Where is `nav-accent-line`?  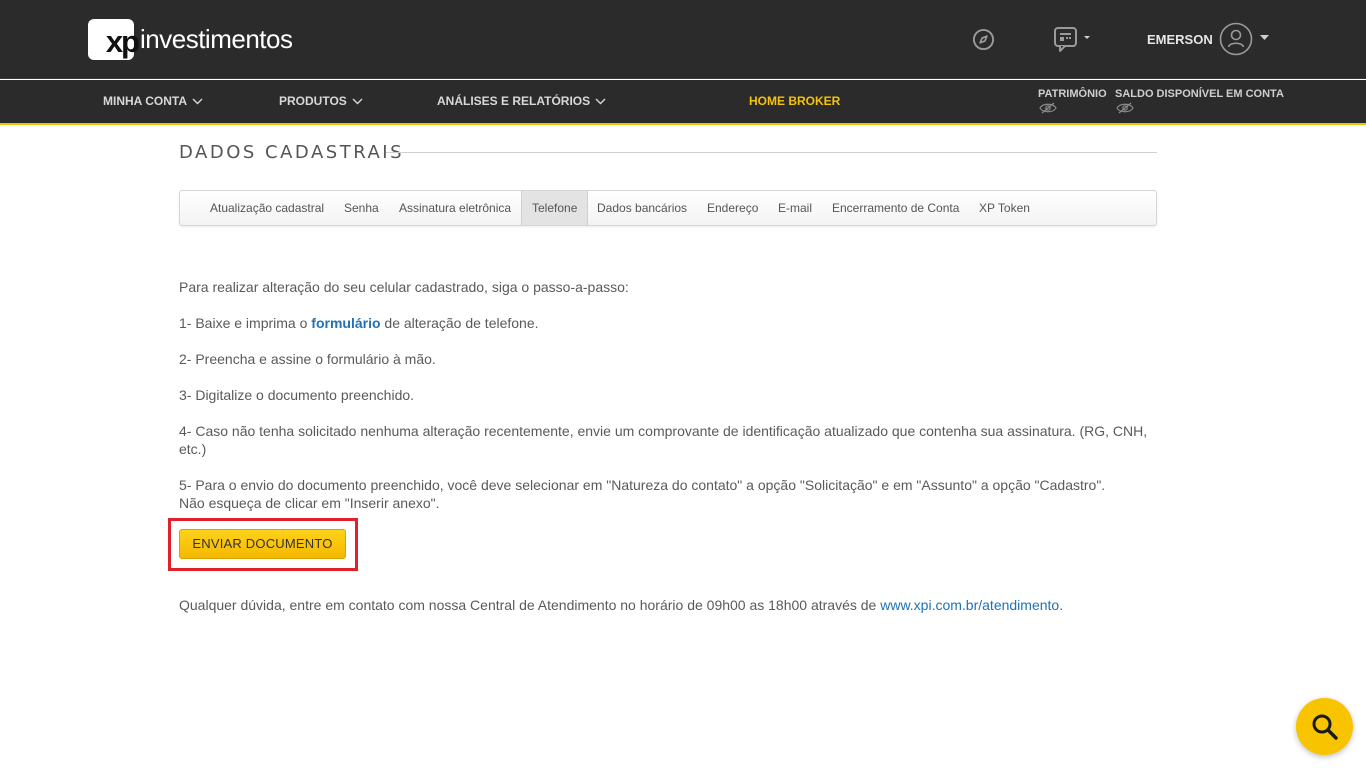 nav-accent-line is located at coordinates (683, 124).